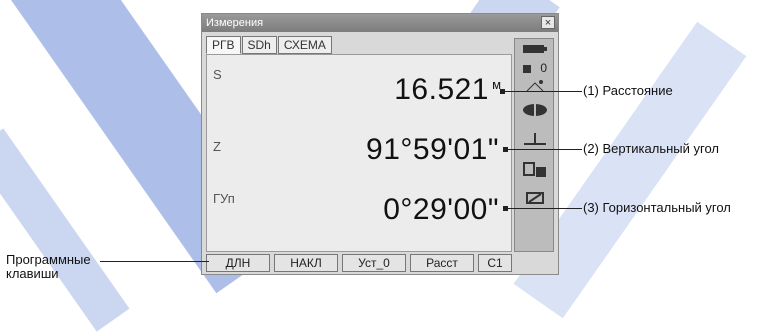 Image resolution: width=765 pixels, height=332 pixels. I want to click on tab-bar: РГВ SDh СХЕМА, so click(269, 45).